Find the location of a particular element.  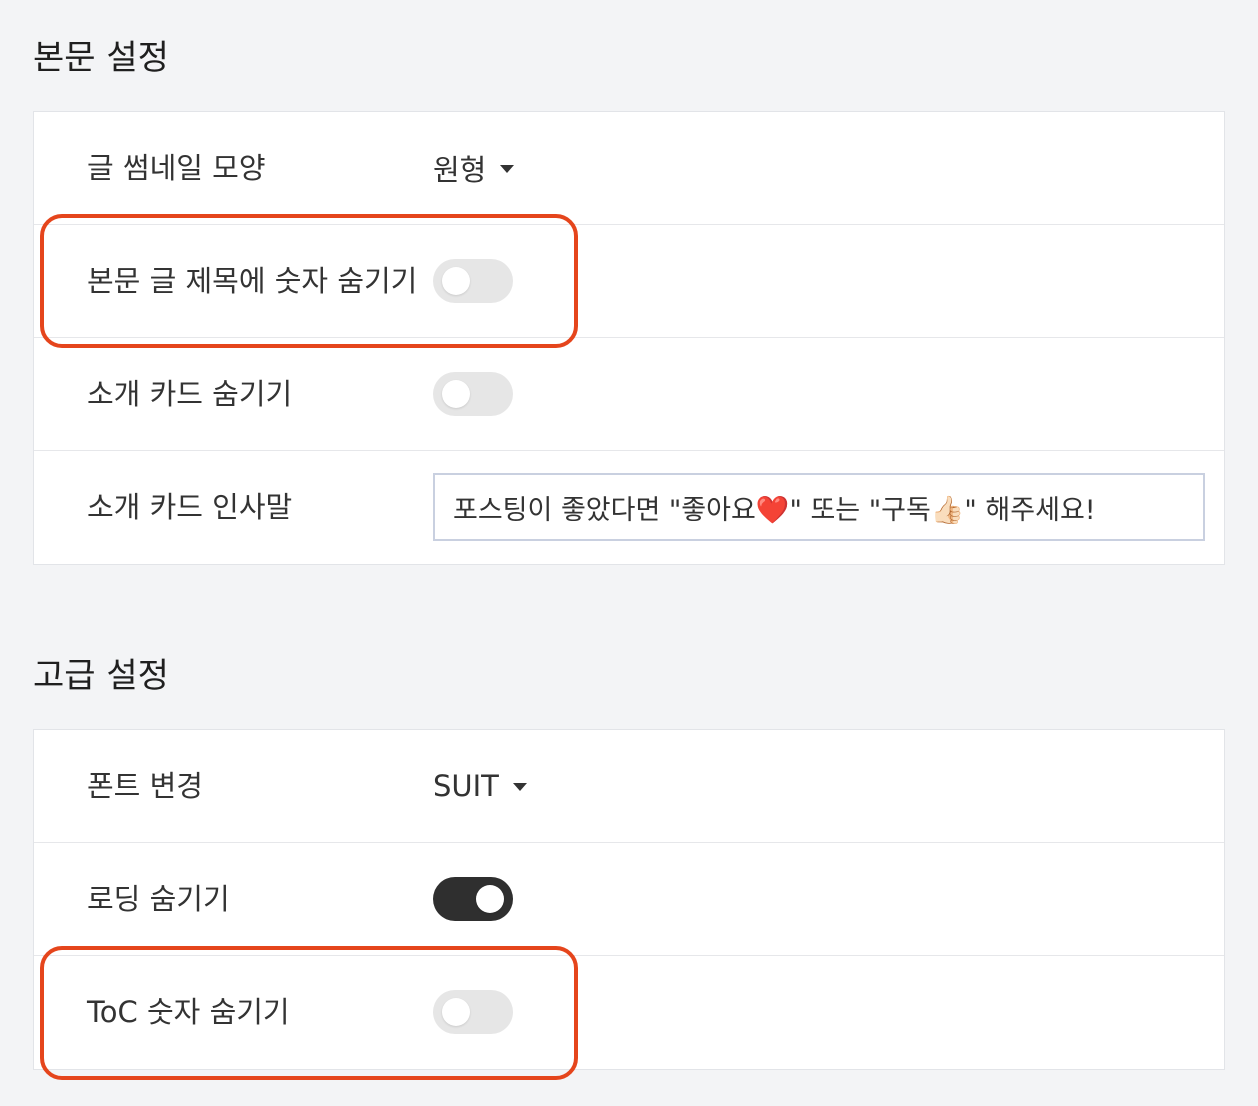

hide-loading-toggle is located at coordinates (473, 899).